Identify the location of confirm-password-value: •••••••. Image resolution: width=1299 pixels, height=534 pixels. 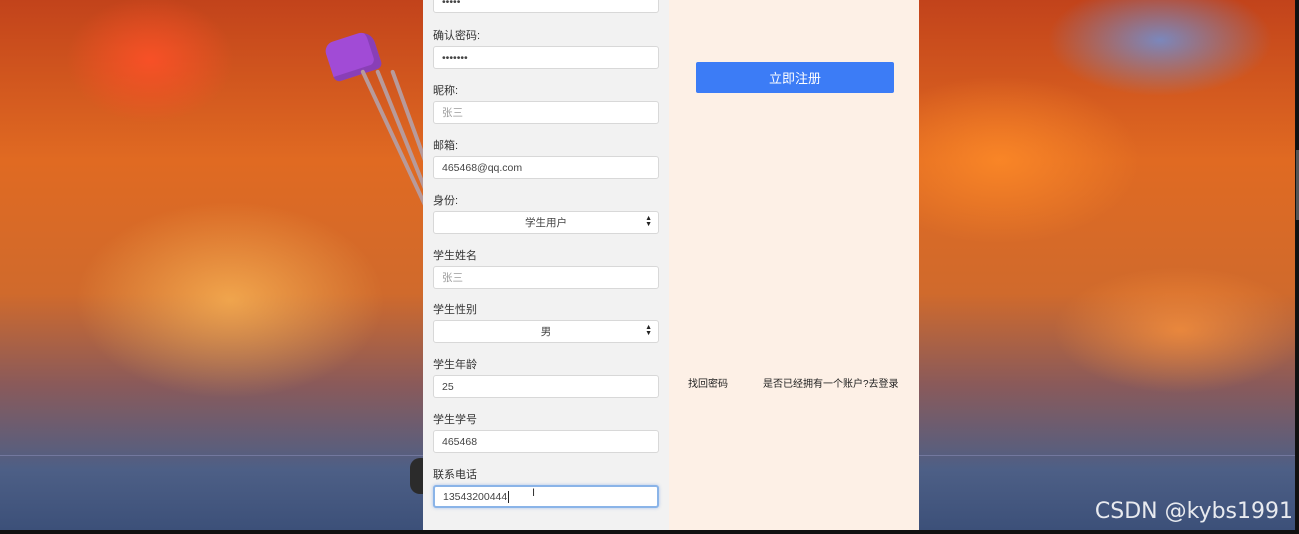
(455, 57).